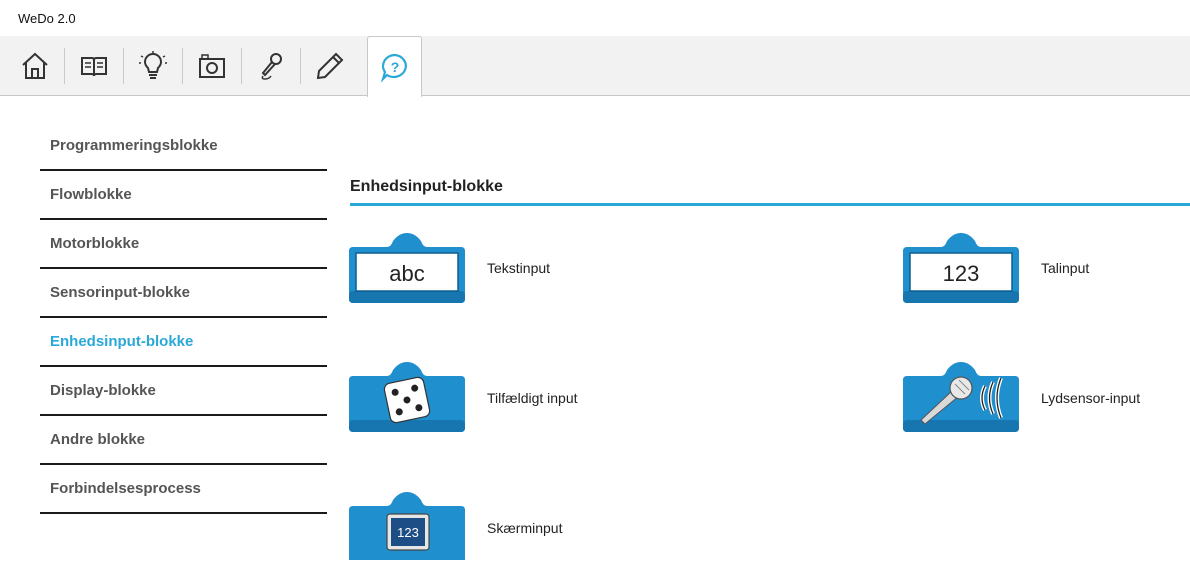 This screenshot has width=1190, height=565. Describe the element at coordinates (595, 66) in the screenshot. I see `main-toolbar: ?` at that location.